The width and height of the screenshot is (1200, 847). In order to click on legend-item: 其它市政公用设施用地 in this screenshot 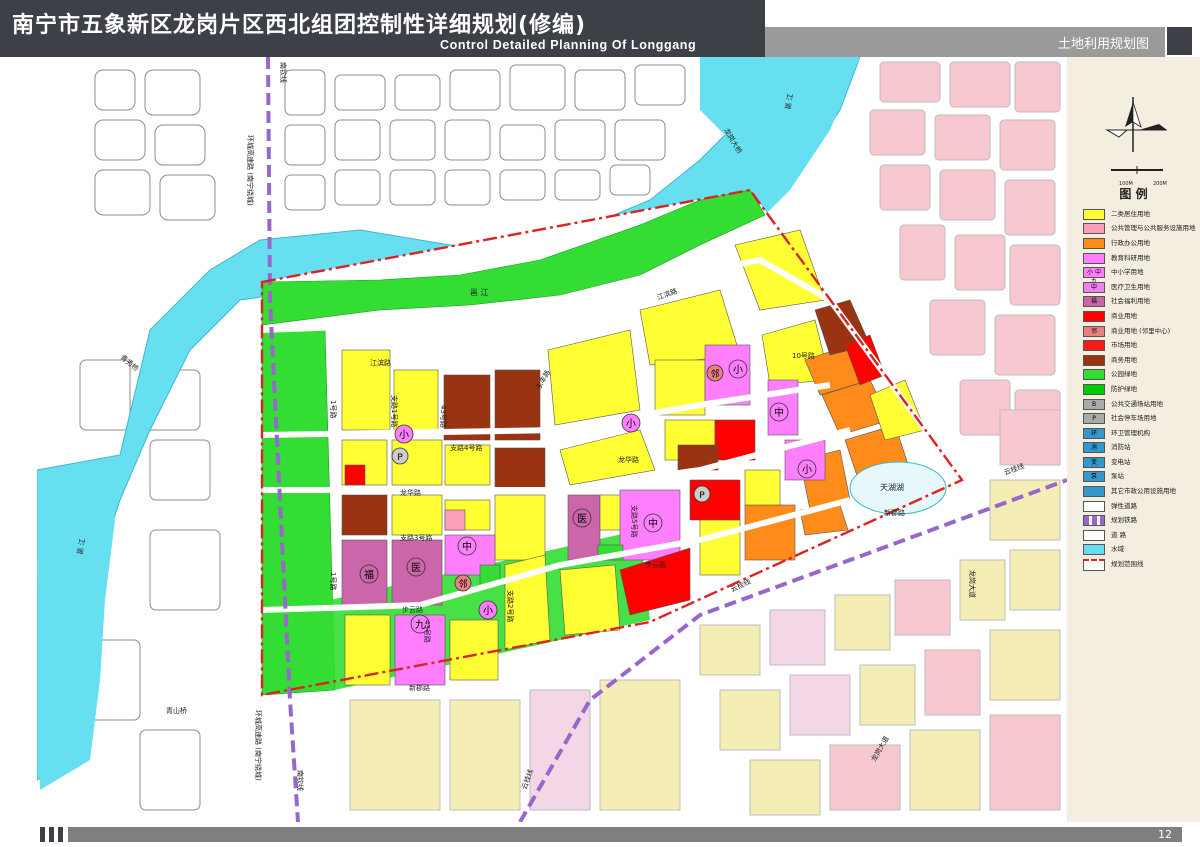, I will do `click(1139, 491)`.